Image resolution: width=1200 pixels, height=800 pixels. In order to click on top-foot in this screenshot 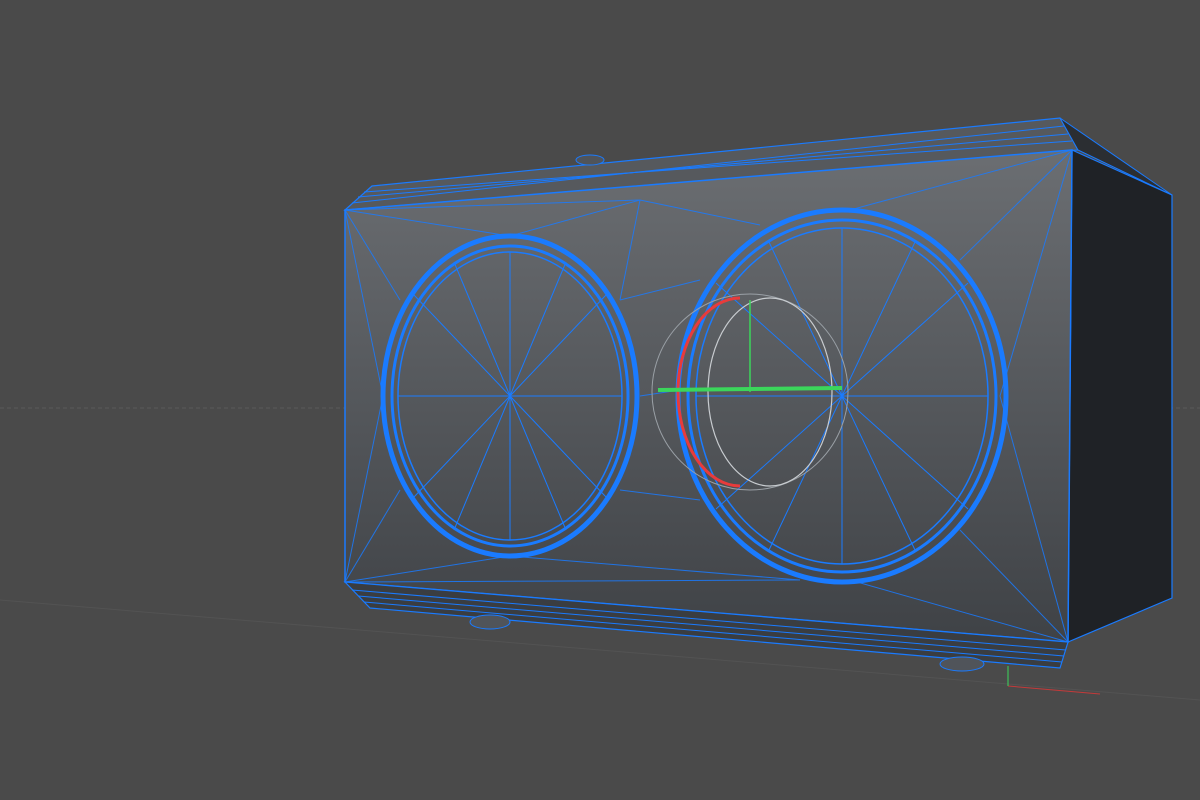, I will do `click(590, 160)`.